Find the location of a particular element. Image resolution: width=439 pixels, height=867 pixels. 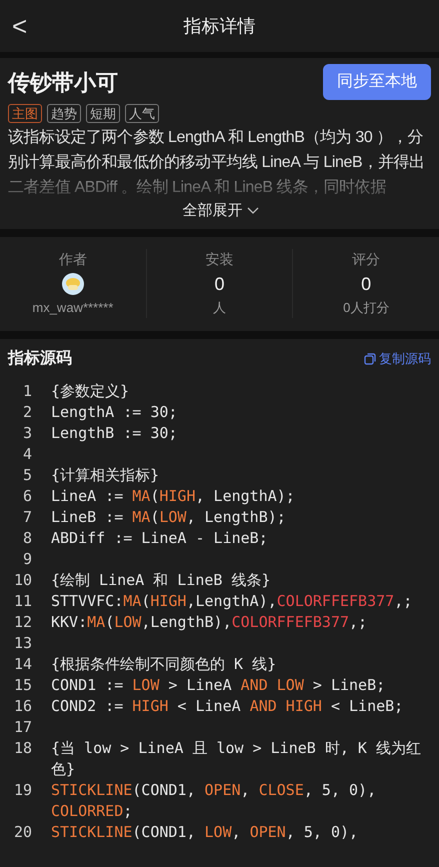

line-number: 2 is located at coordinates (27, 412).